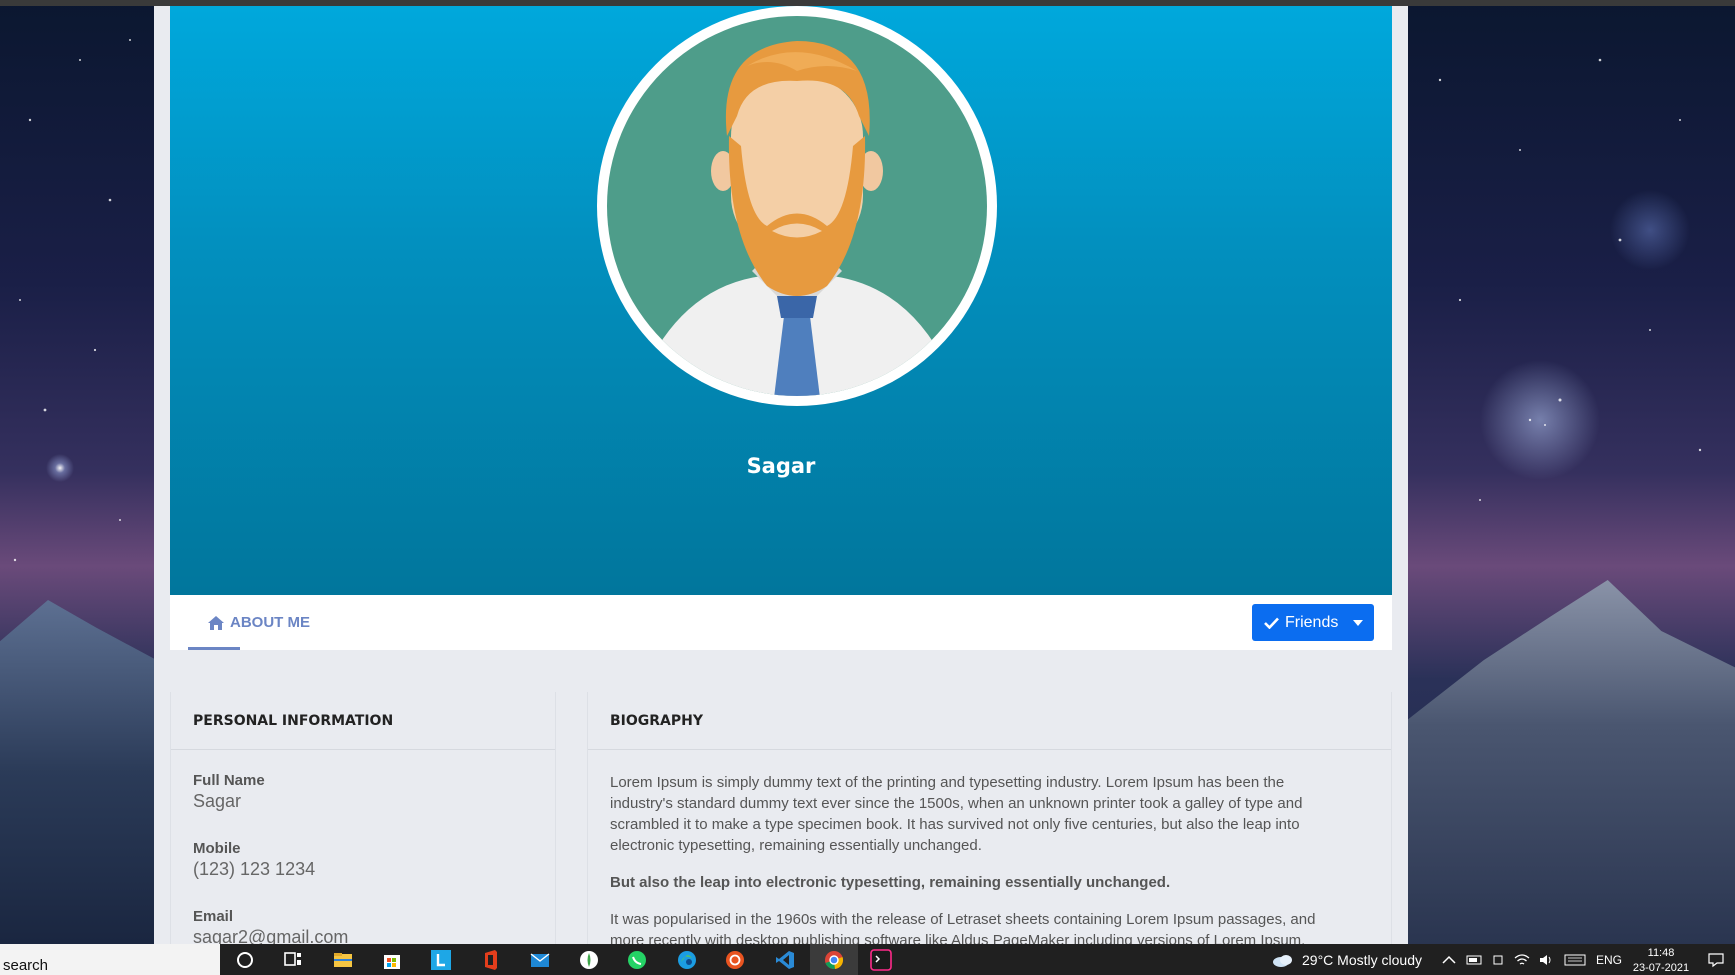  Describe the element at coordinates (1609, 960) in the screenshot. I see `input-language: ENG` at that location.